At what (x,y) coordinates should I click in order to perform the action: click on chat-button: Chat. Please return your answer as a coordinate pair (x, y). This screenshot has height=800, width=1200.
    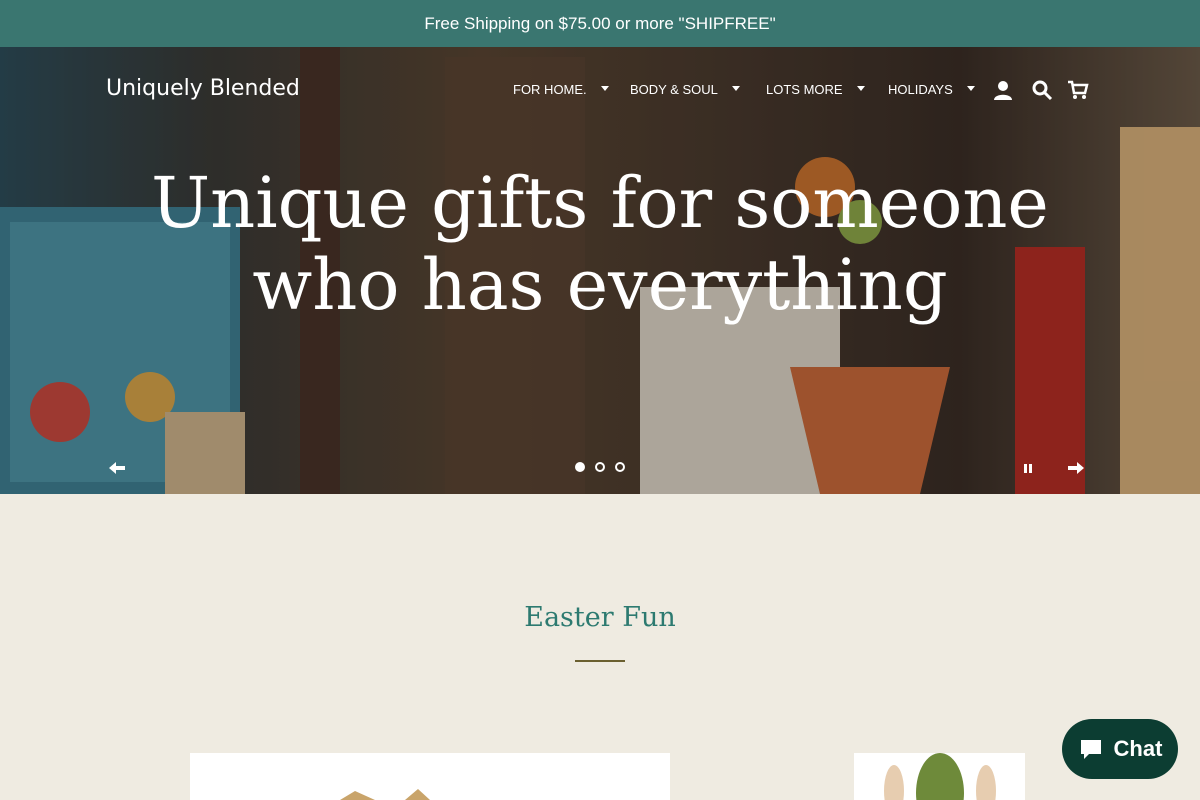
    Looking at the image, I should click on (1120, 749).